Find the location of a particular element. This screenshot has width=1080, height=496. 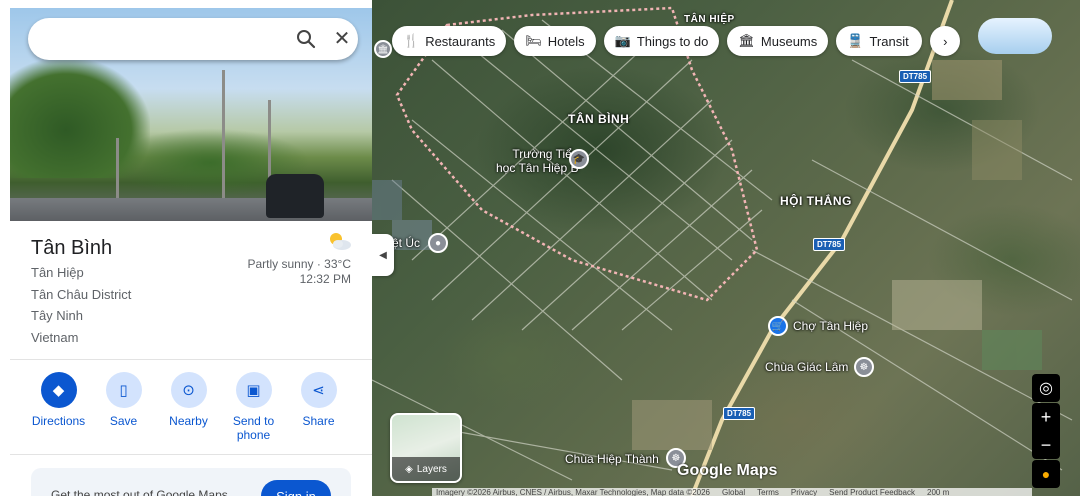

signin-button: Sign in is located at coordinates (296, 488).